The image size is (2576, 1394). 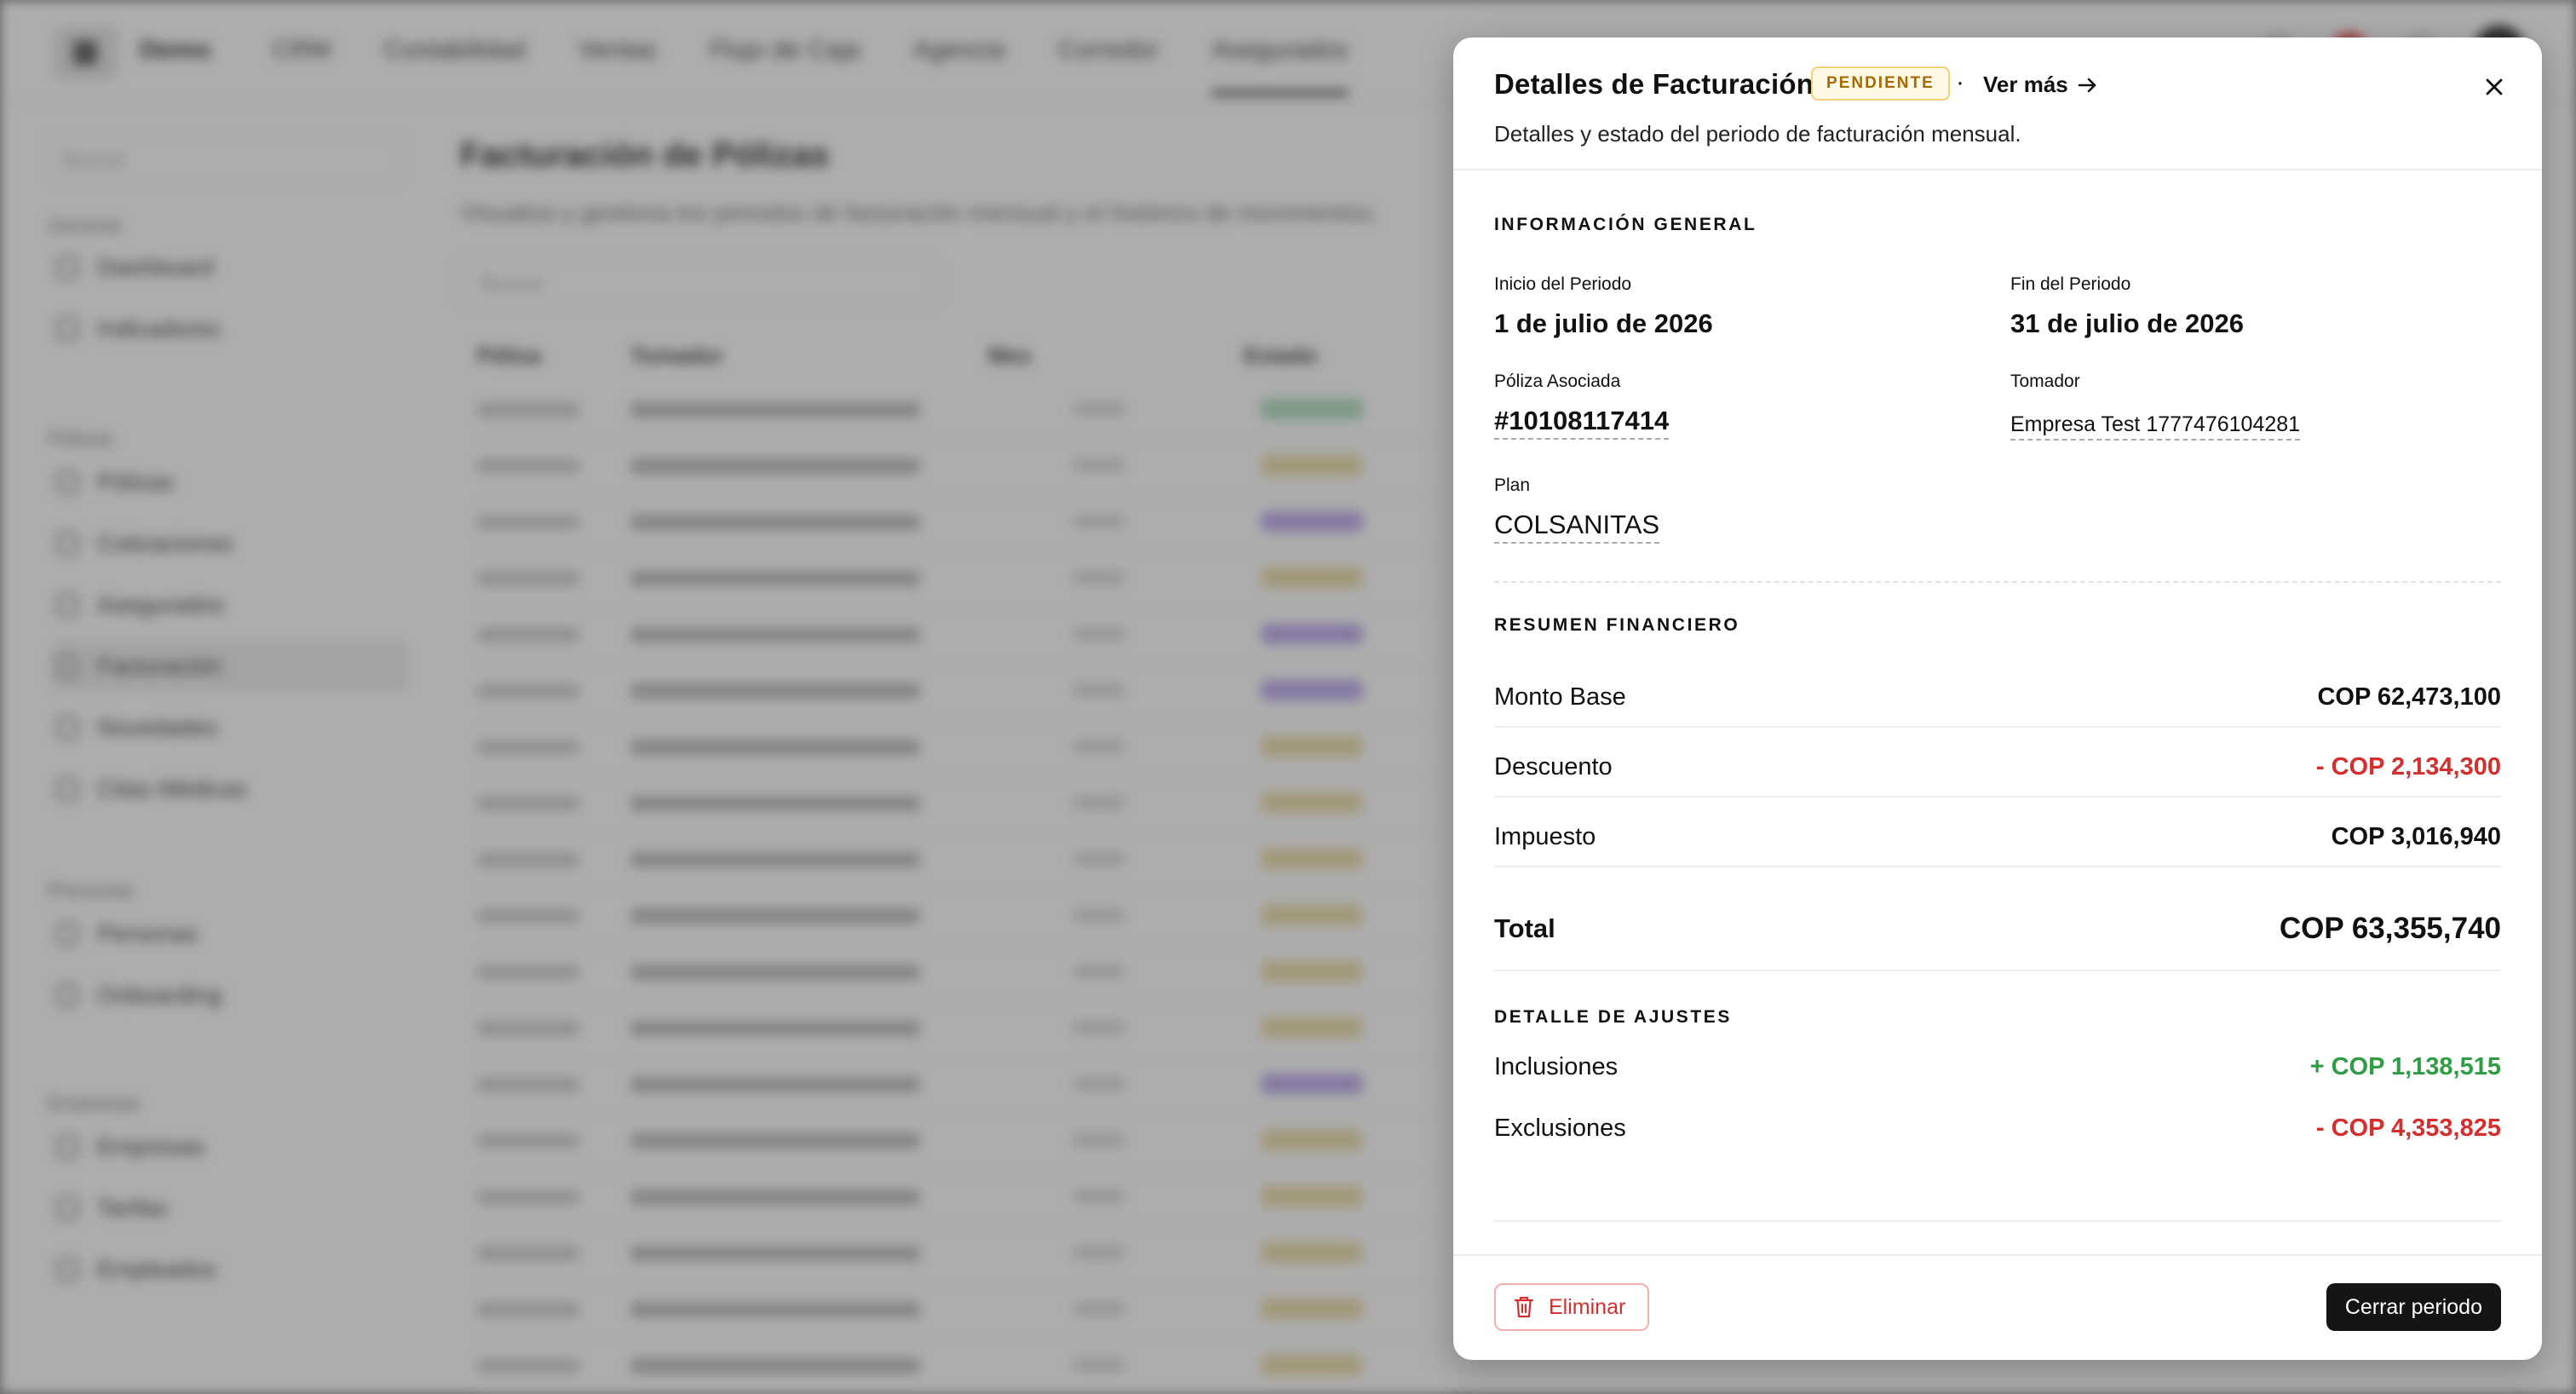 What do you see at coordinates (2025, 84) in the screenshot?
I see `see-more-label: Ver más` at bounding box center [2025, 84].